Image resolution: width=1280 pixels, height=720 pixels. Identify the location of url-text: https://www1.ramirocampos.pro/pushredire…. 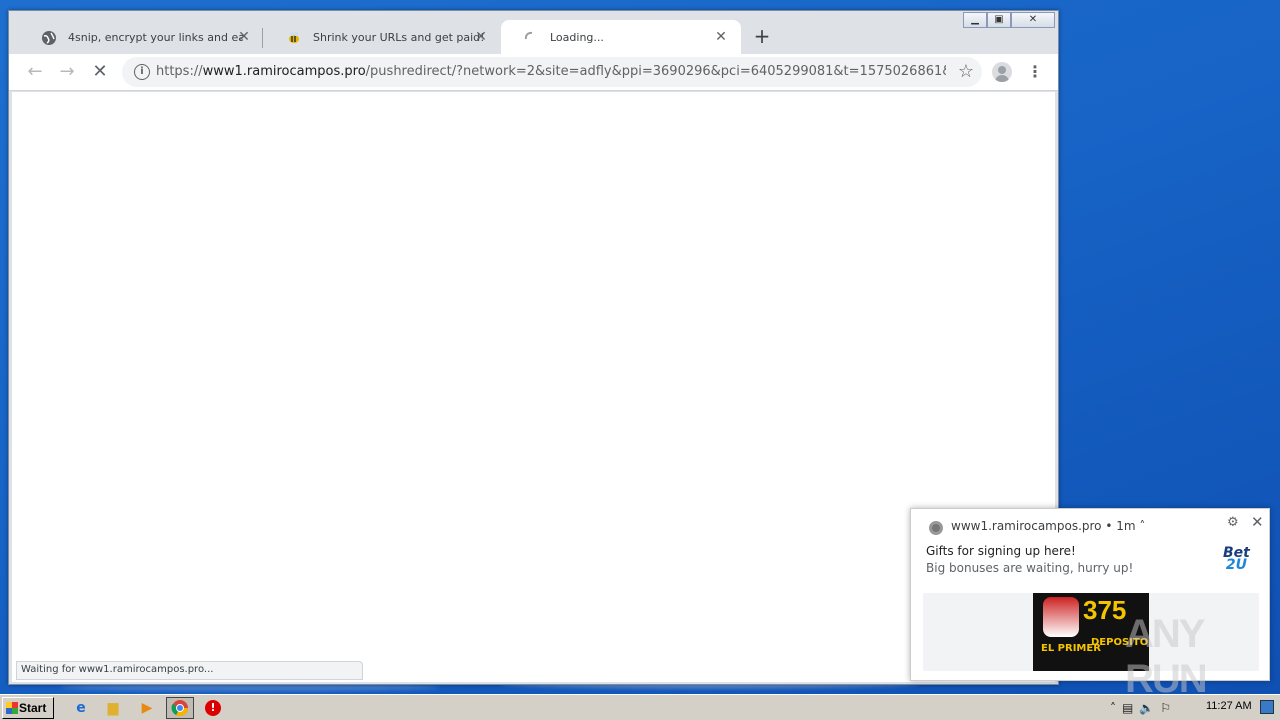
(551, 71).